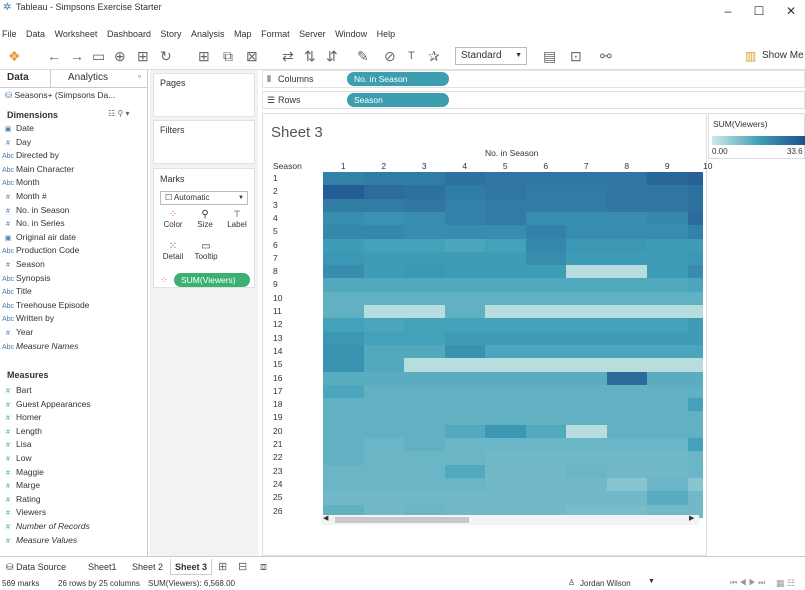  Describe the element at coordinates (242, 567) in the screenshot. I see `new-dashboard-tab-icon: ⊟` at that location.